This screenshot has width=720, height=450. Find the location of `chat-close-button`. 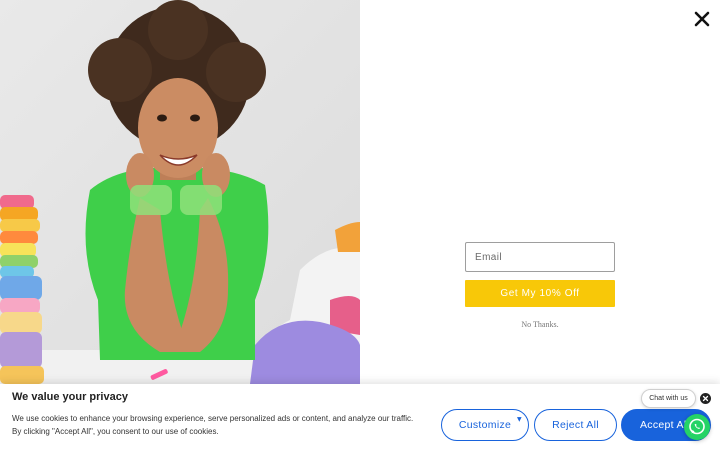

chat-close-button is located at coordinates (705, 398).